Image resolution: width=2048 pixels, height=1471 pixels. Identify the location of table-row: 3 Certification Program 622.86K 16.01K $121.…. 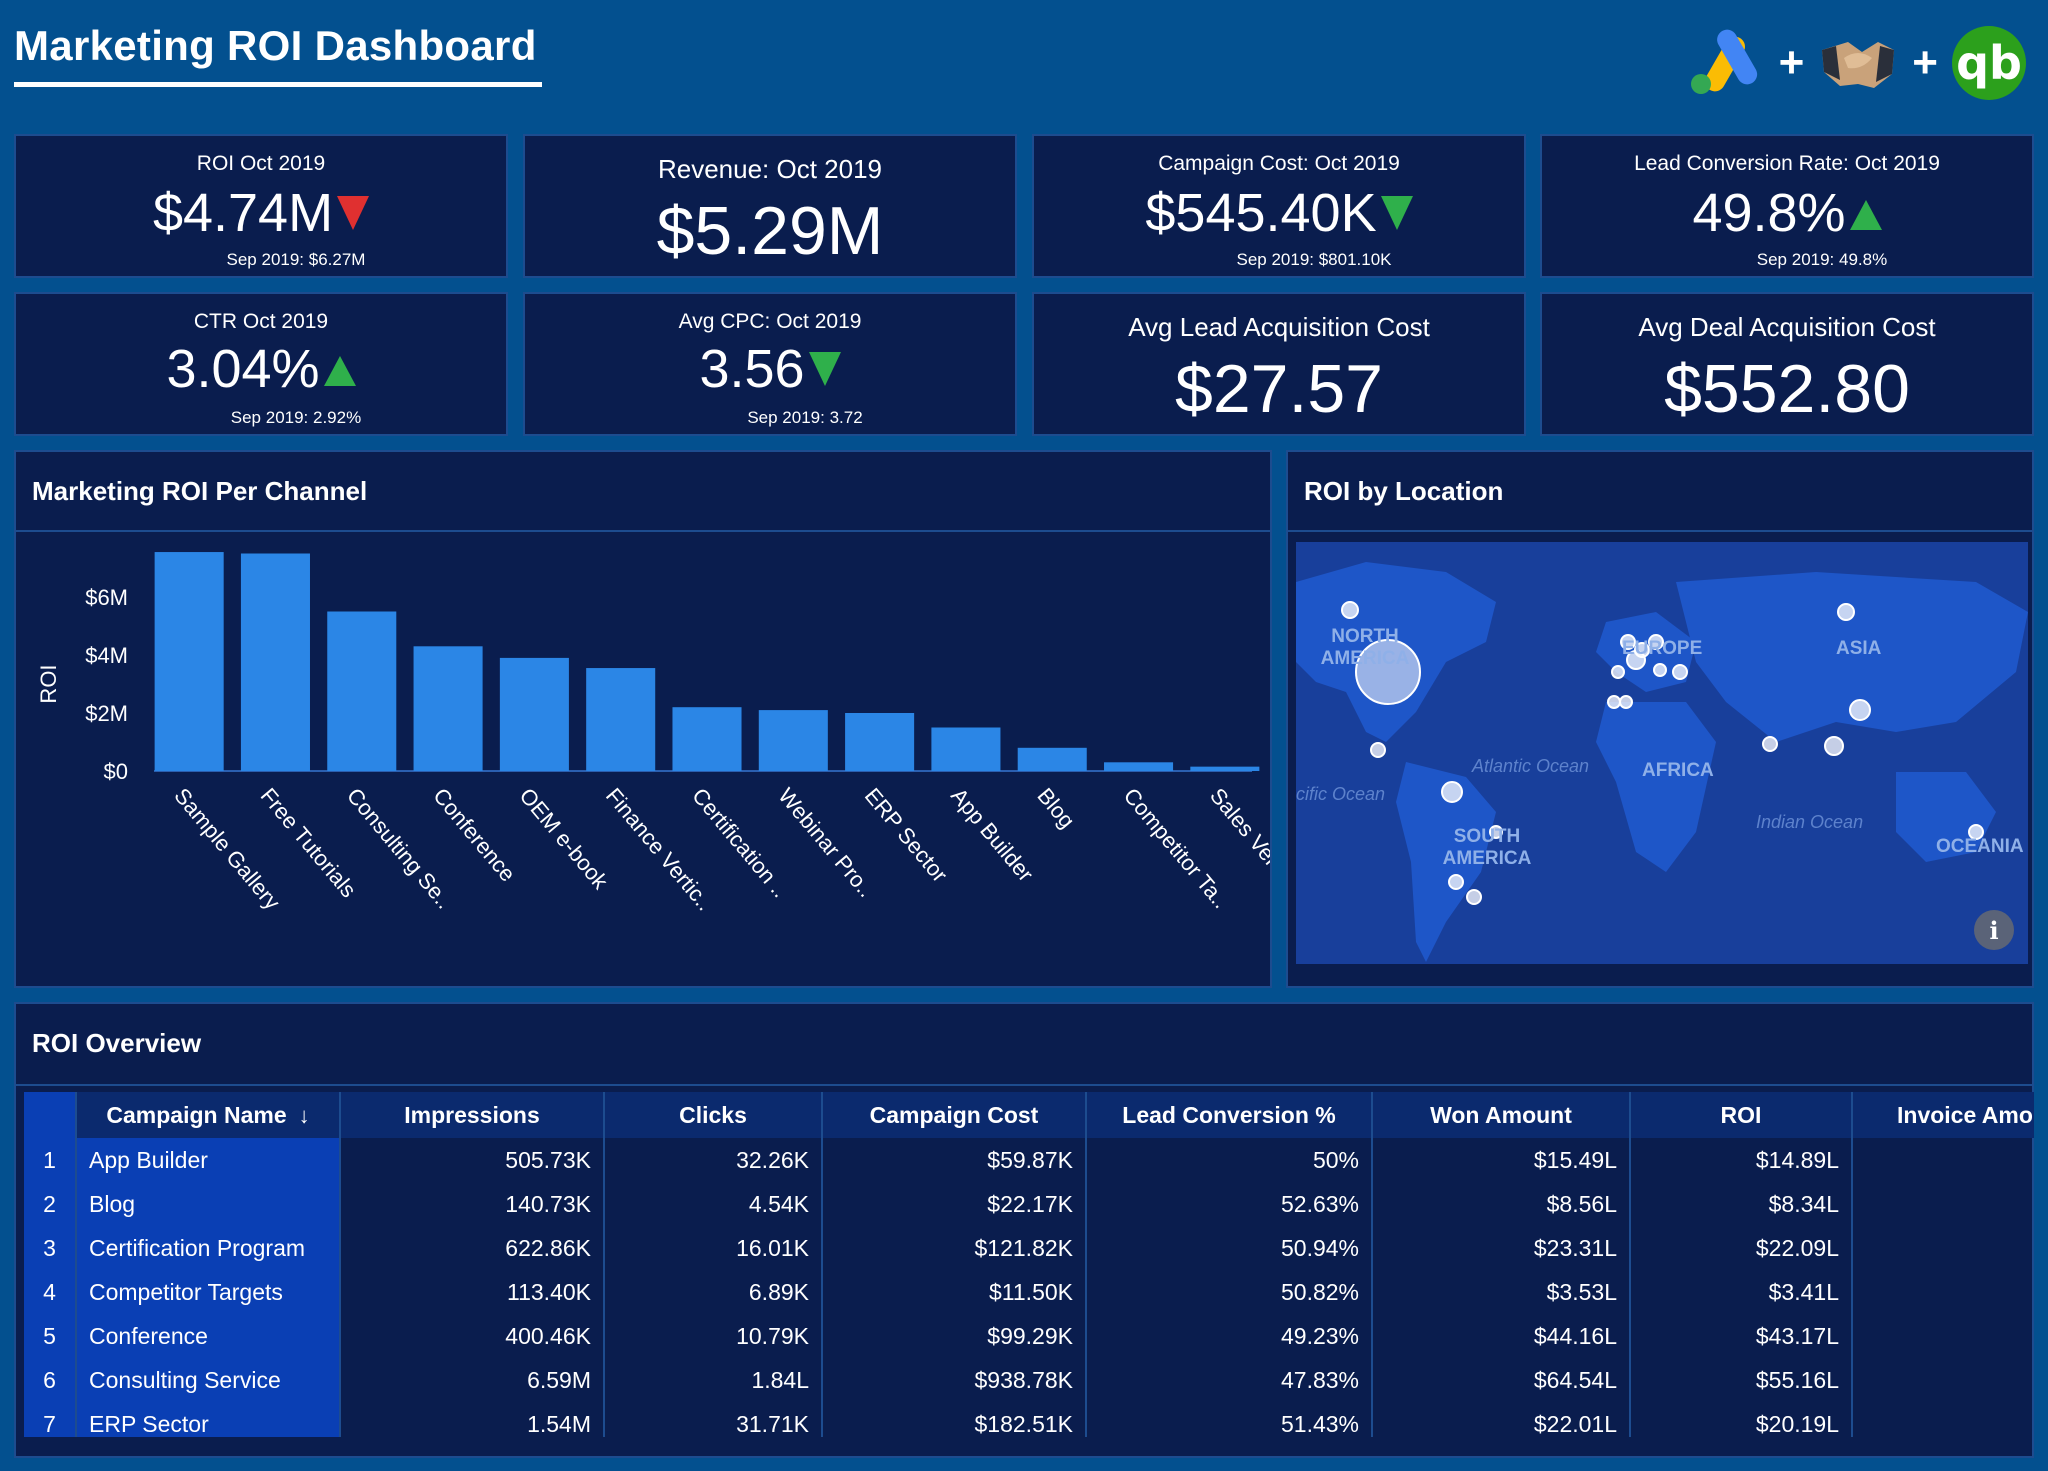
(1029, 1248).